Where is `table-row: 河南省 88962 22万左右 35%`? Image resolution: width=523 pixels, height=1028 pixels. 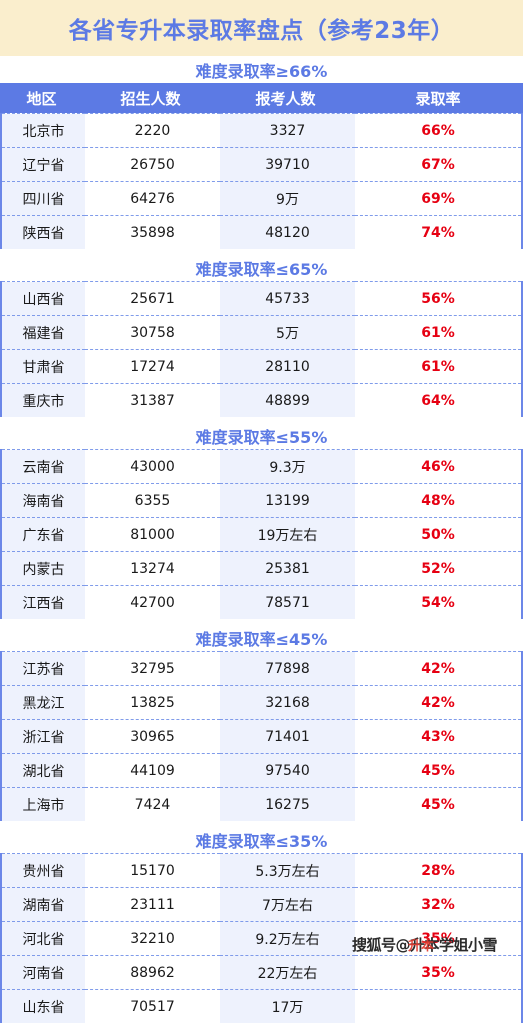
table-row: 河南省 88962 22万左右 35% is located at coordinates (261, 972).